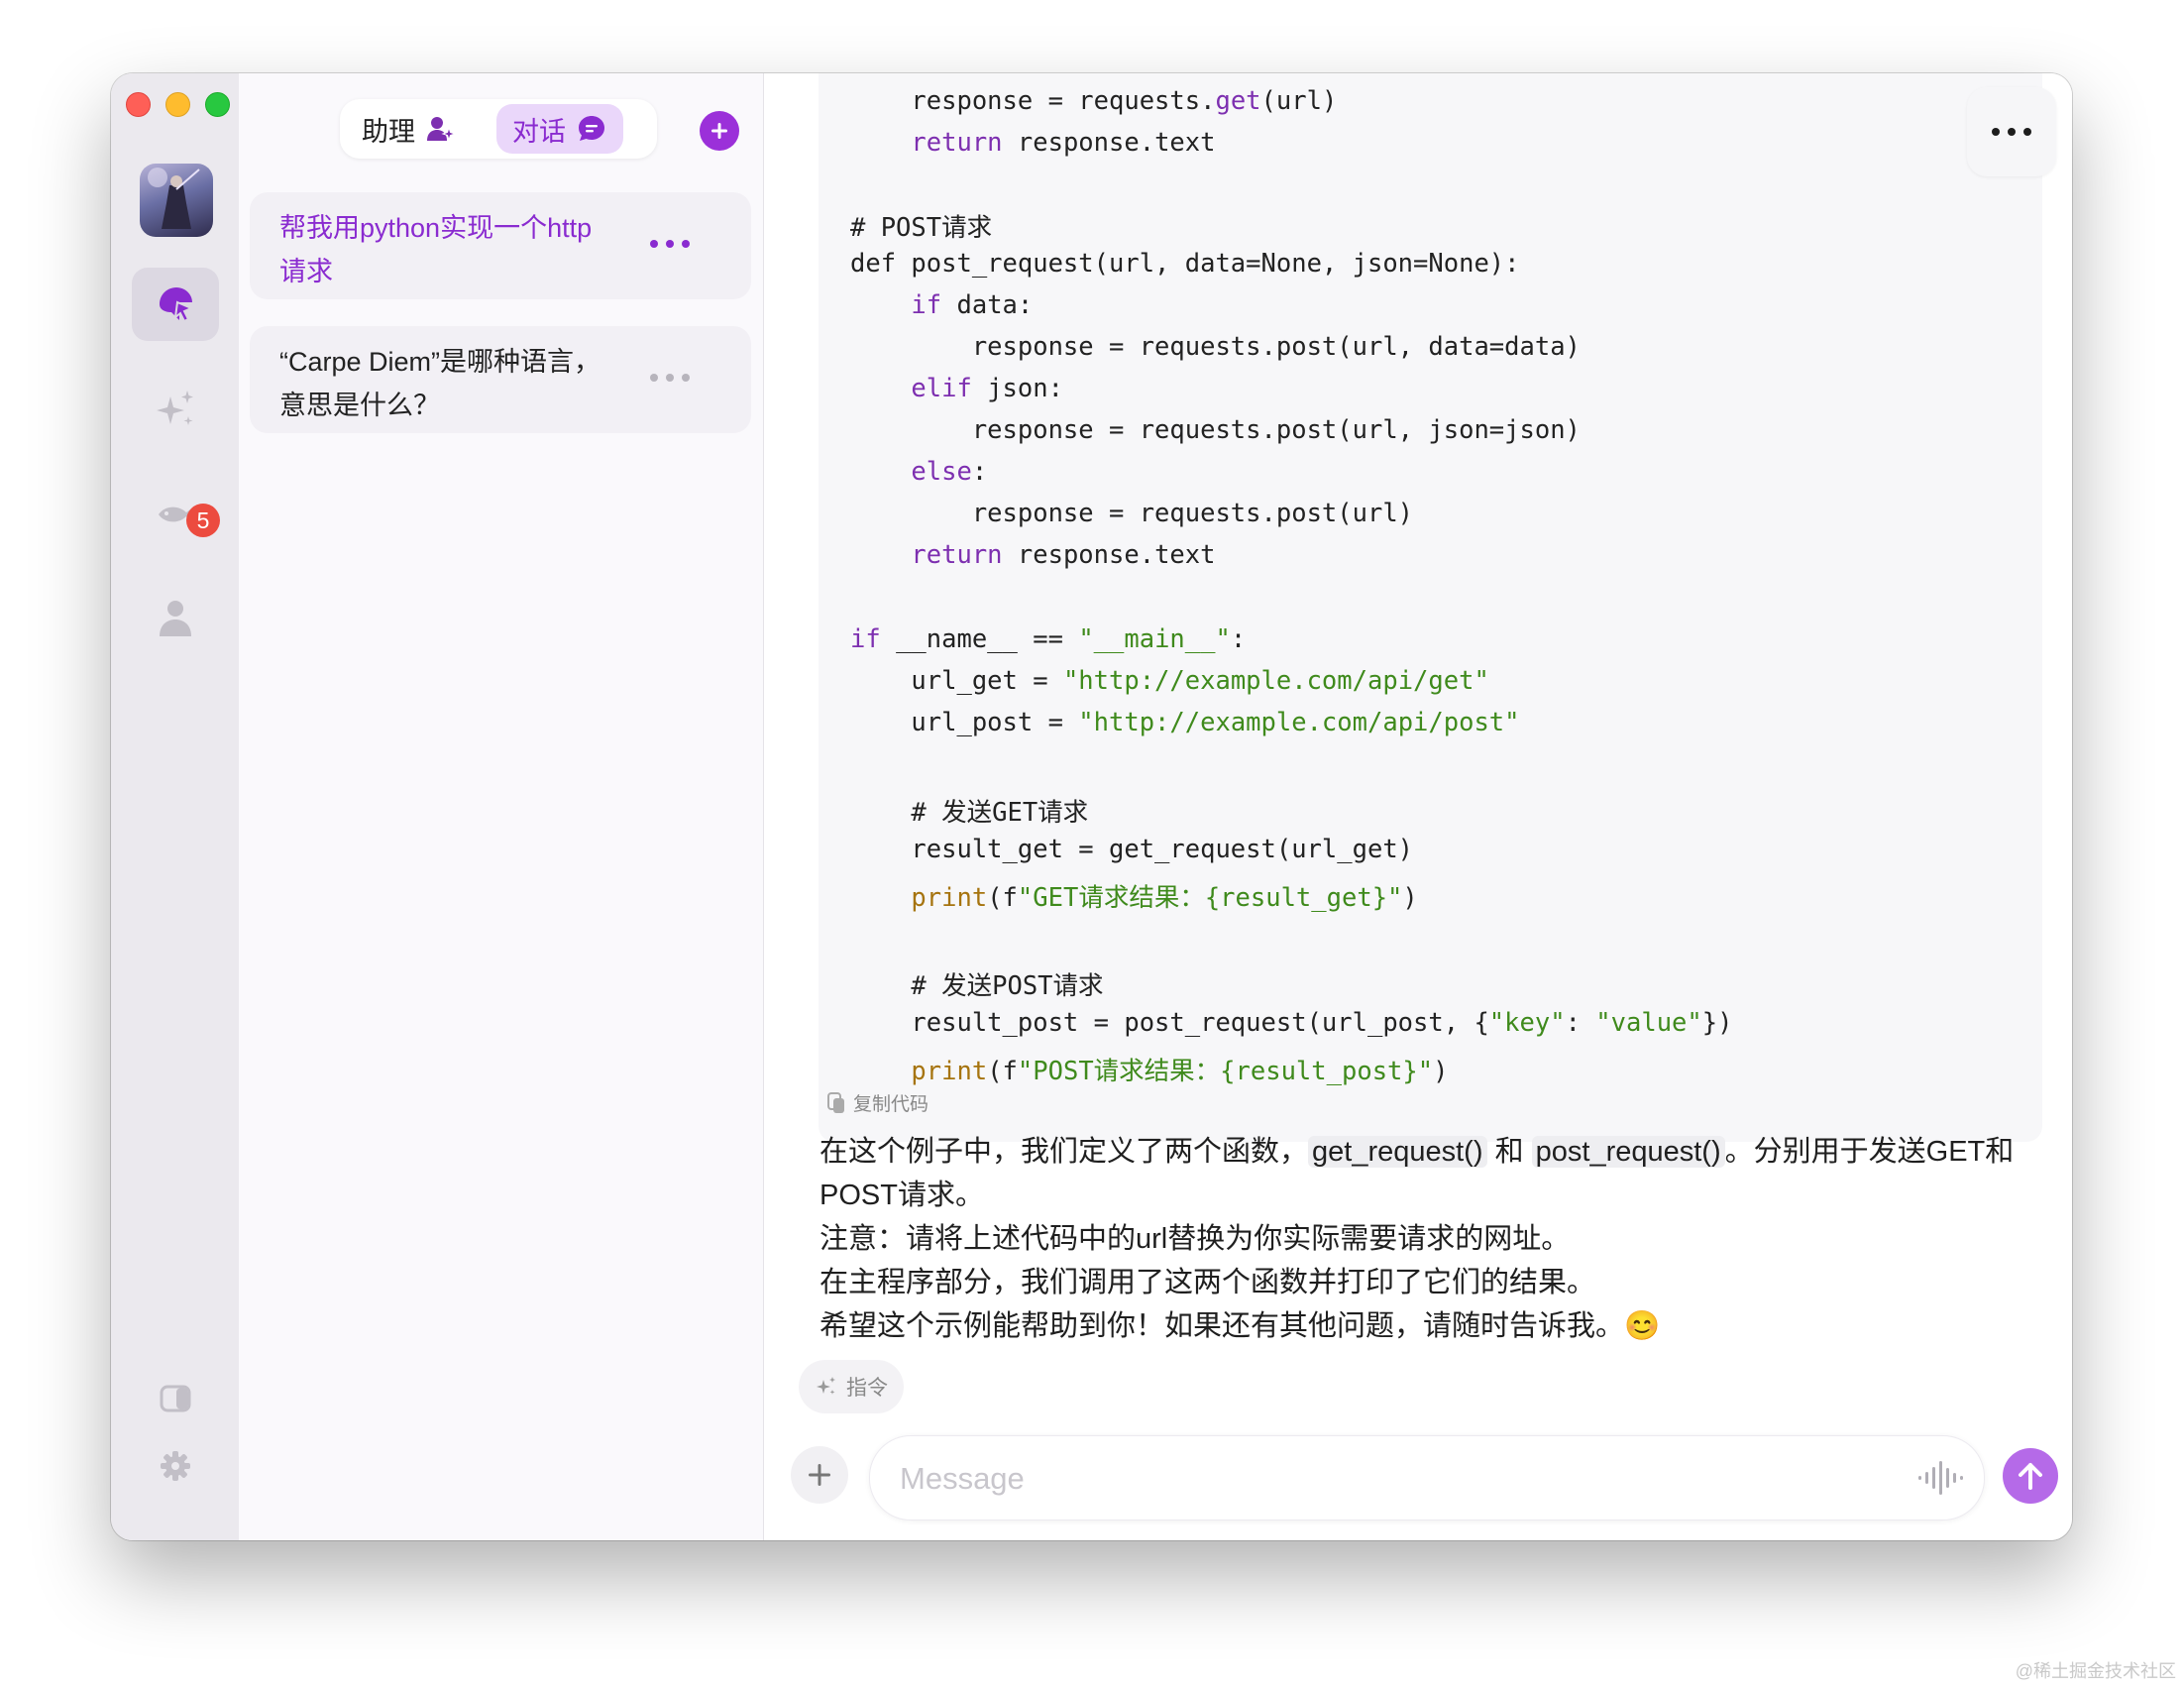 The image size is (2184, 1689). I want to click on watermark-text: @稀土掘金技术社区, so click(2095, 1671).